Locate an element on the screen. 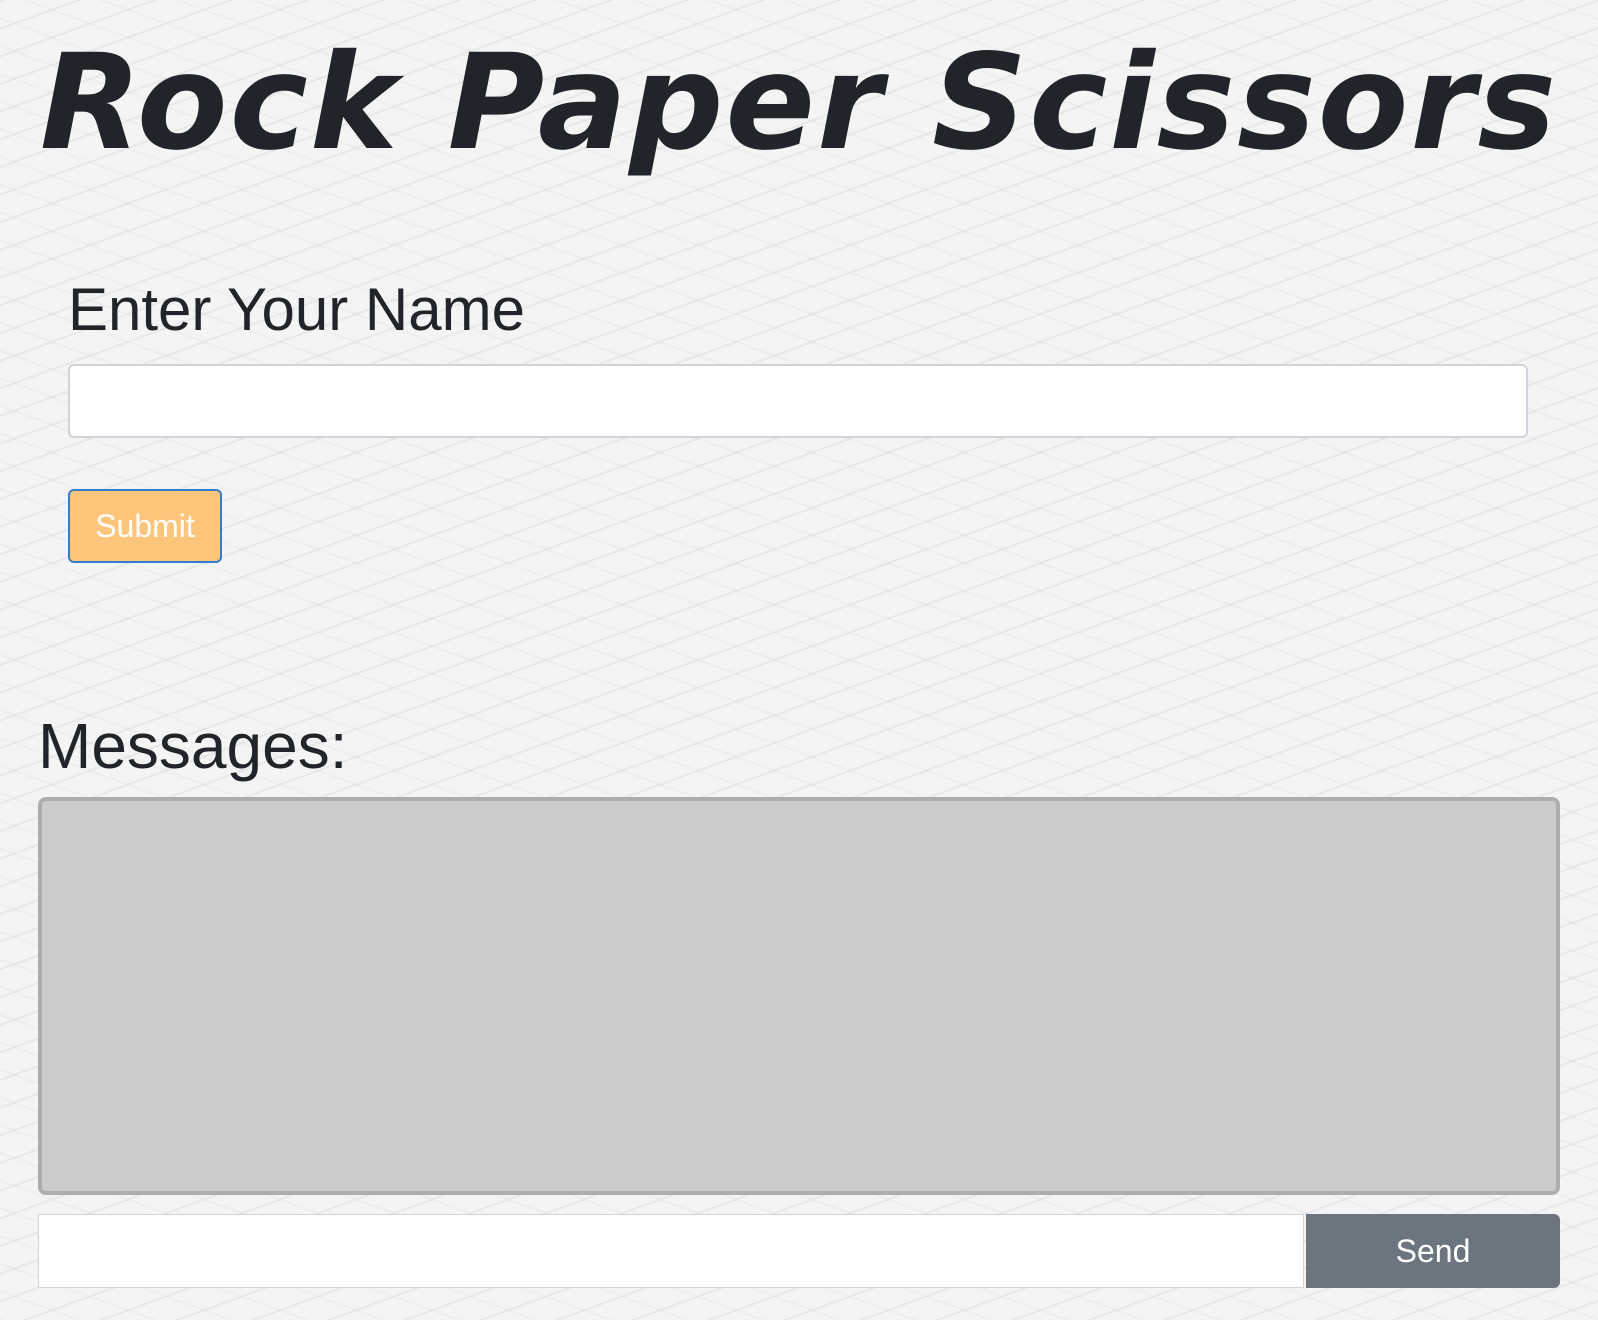 The height and width of the screenshot is (1320, 1598). message-input is located at coordinates (671, 1251).